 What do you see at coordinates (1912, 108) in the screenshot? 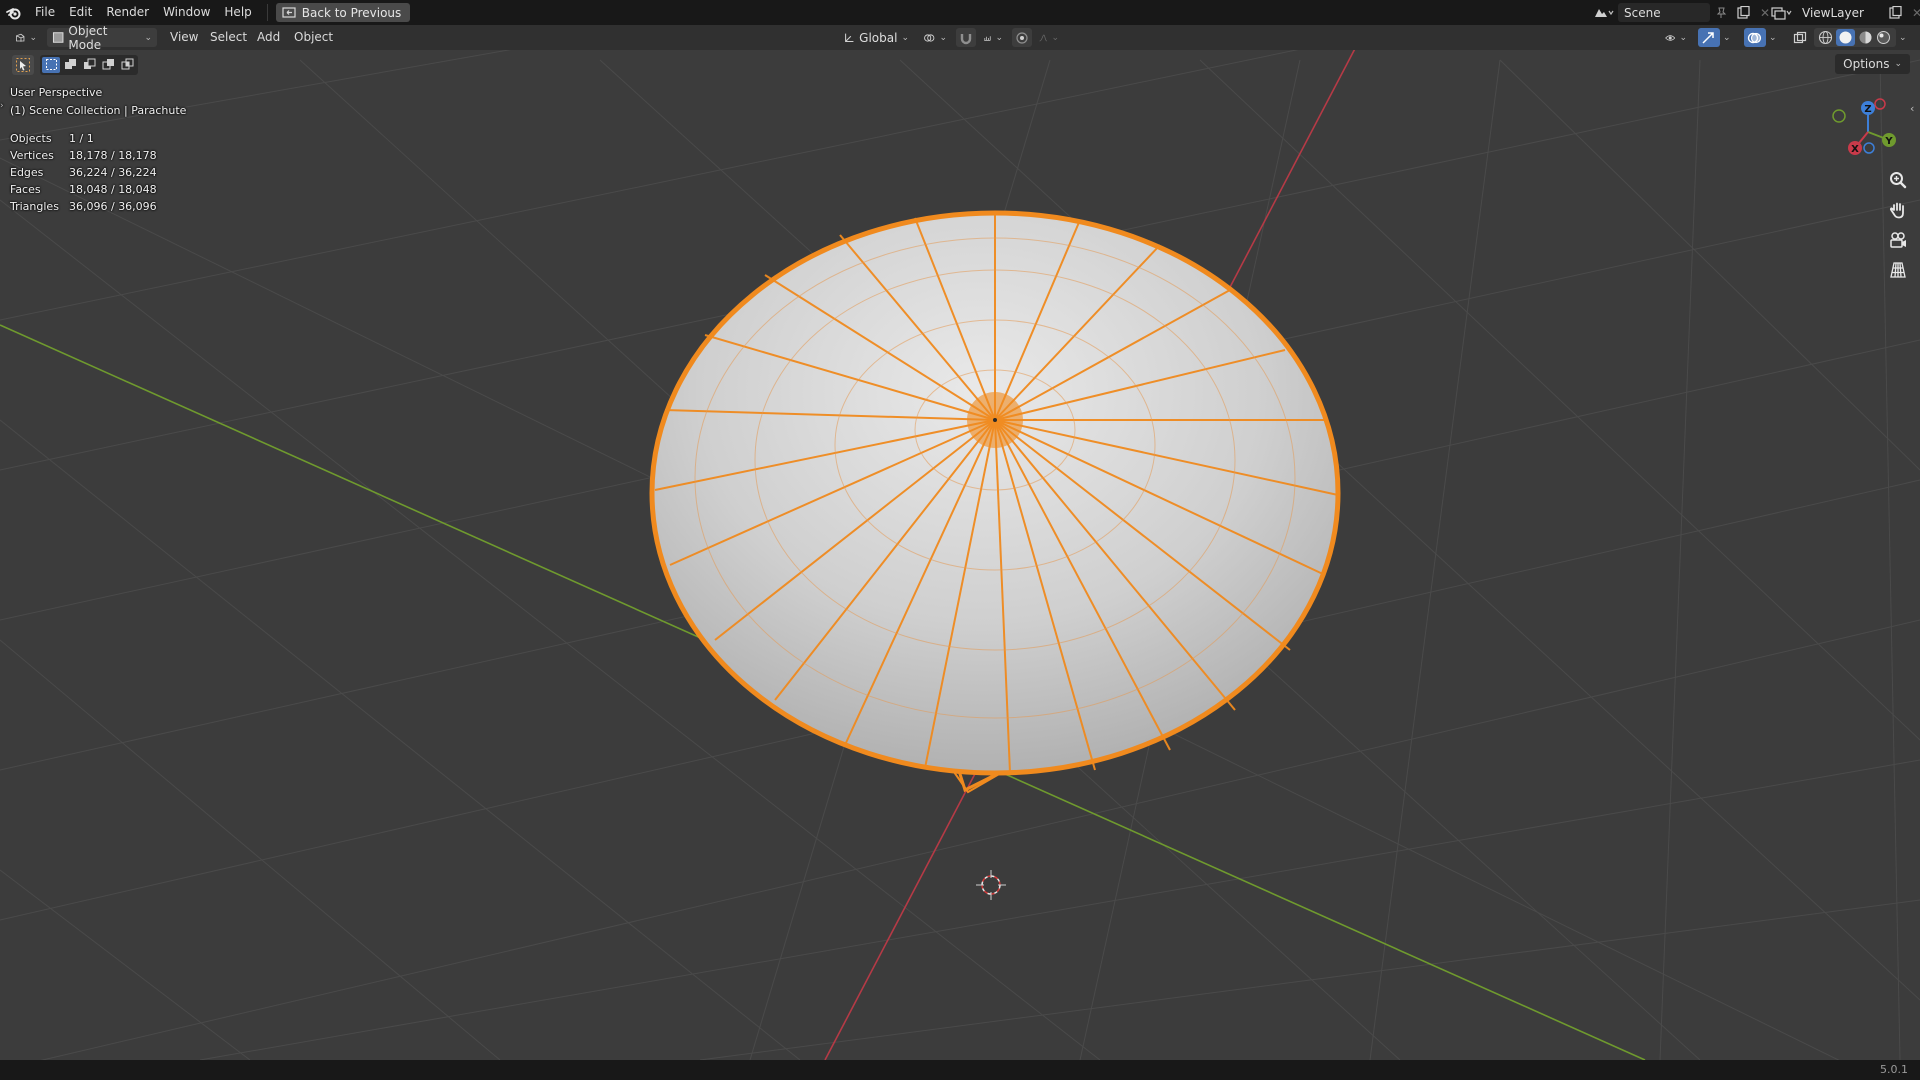
I see `sidebar-toggle-arrow-icon: ‹` at bounding box center [1912, 108].